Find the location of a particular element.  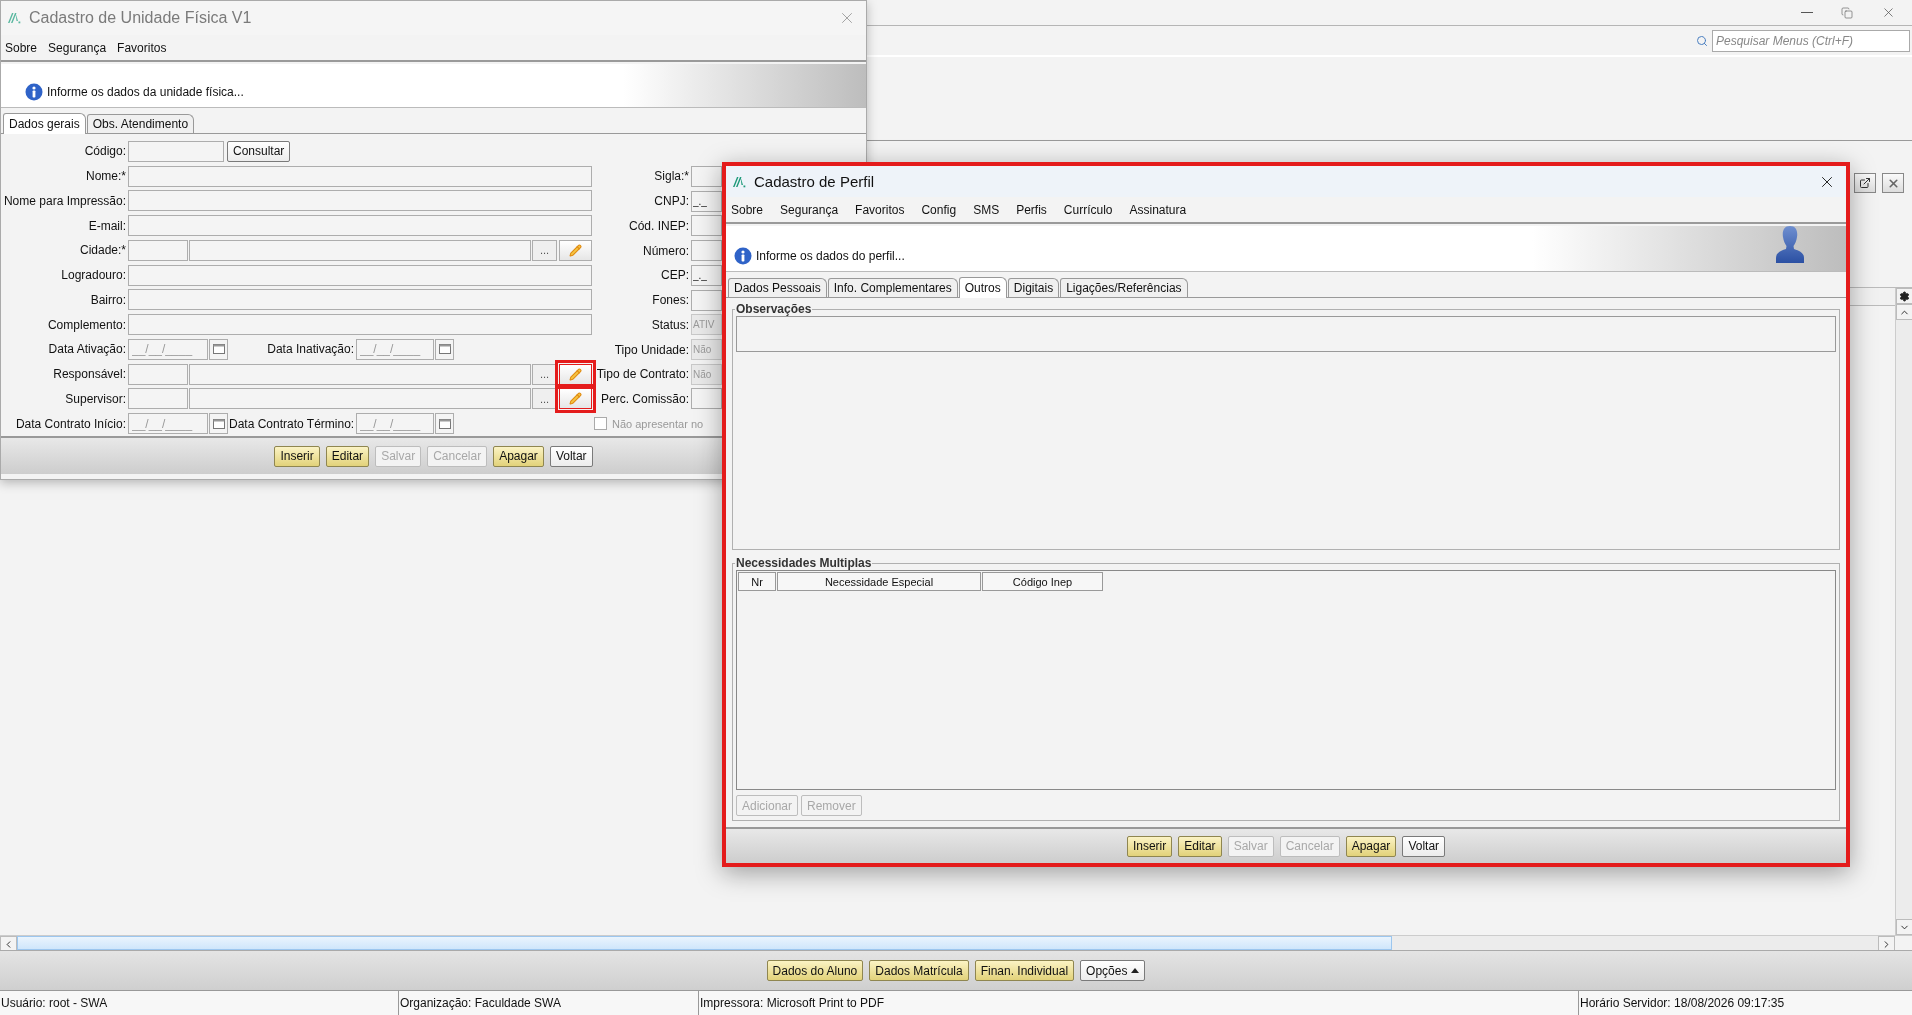

window-title: Cadastro de Perfil is located at coordinates (815, 181).